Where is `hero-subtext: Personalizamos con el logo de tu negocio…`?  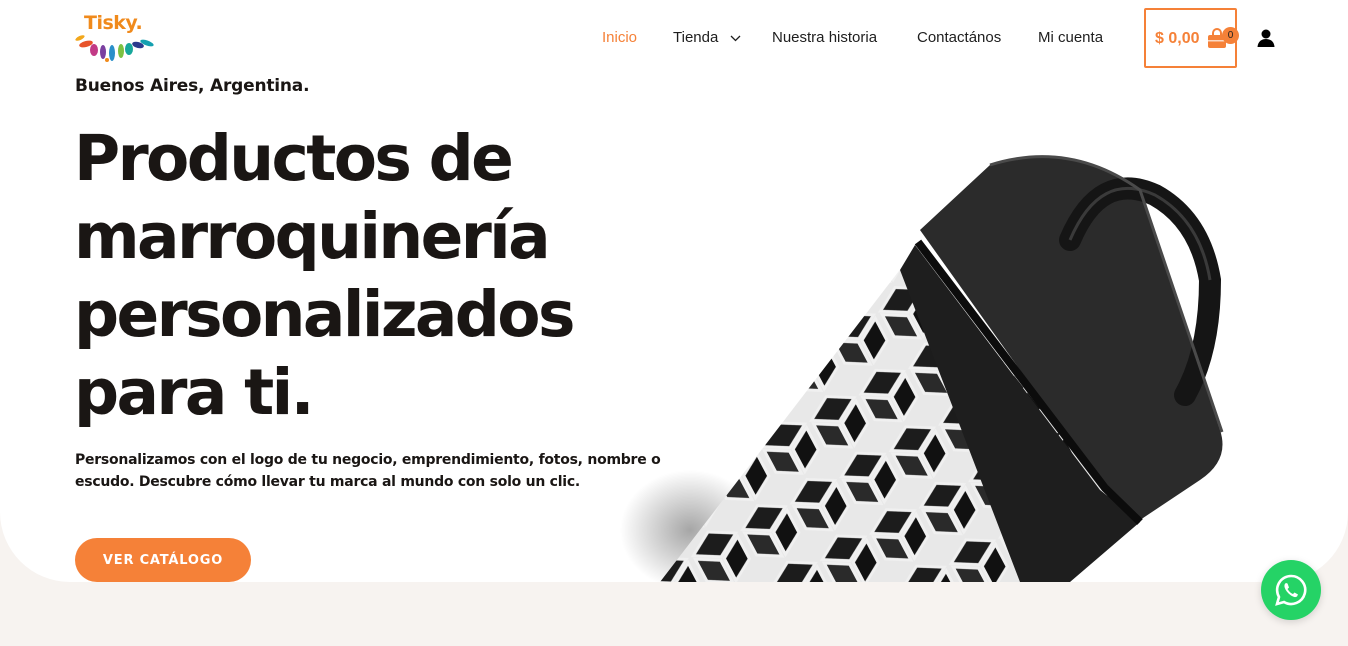 hero-subtext: Personalizamos con el logo de tu negocio… is located at coordinates (375, 471).